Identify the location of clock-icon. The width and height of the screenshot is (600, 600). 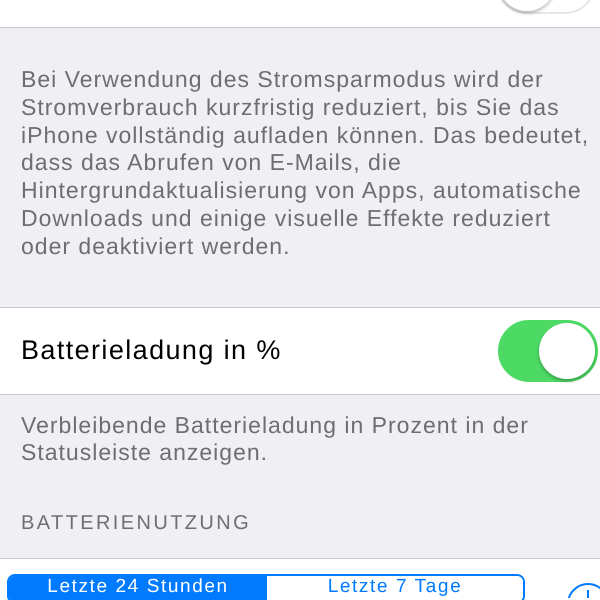
(583, 590).